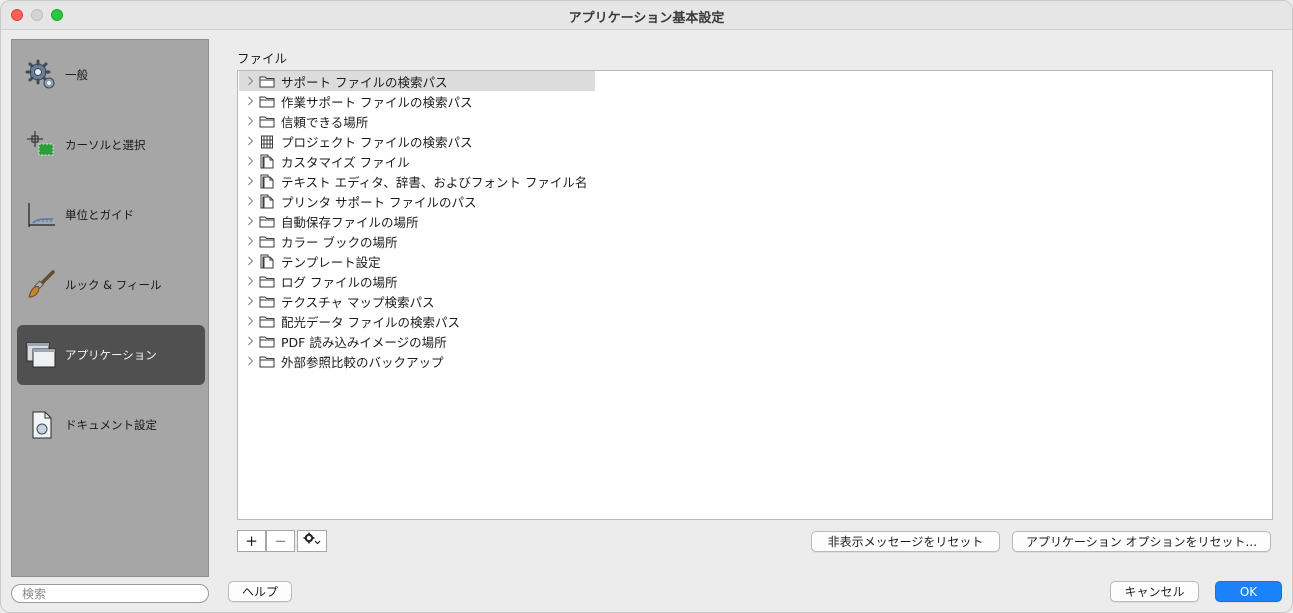  I want to click on tree-row: 配光データ ファイルの検索パス, so click(349, 321).